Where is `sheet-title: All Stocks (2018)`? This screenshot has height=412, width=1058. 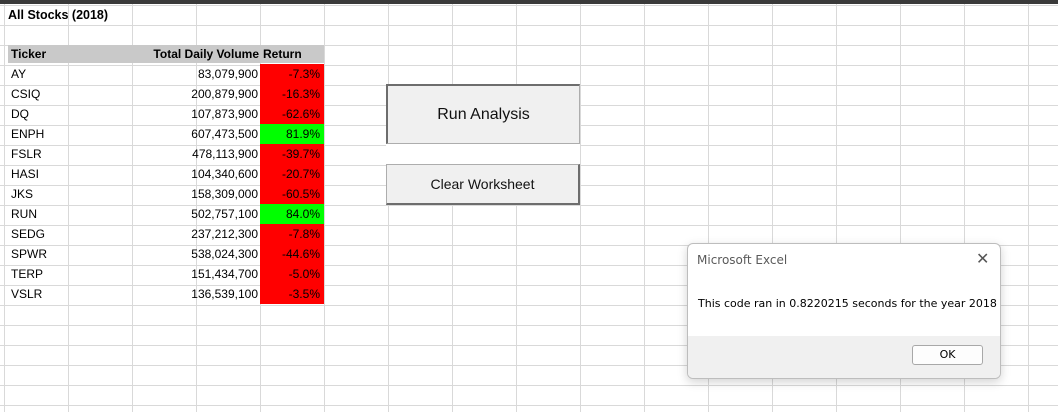
sheet-title: All Stocks (2018) is located at coordinates (58, 15).